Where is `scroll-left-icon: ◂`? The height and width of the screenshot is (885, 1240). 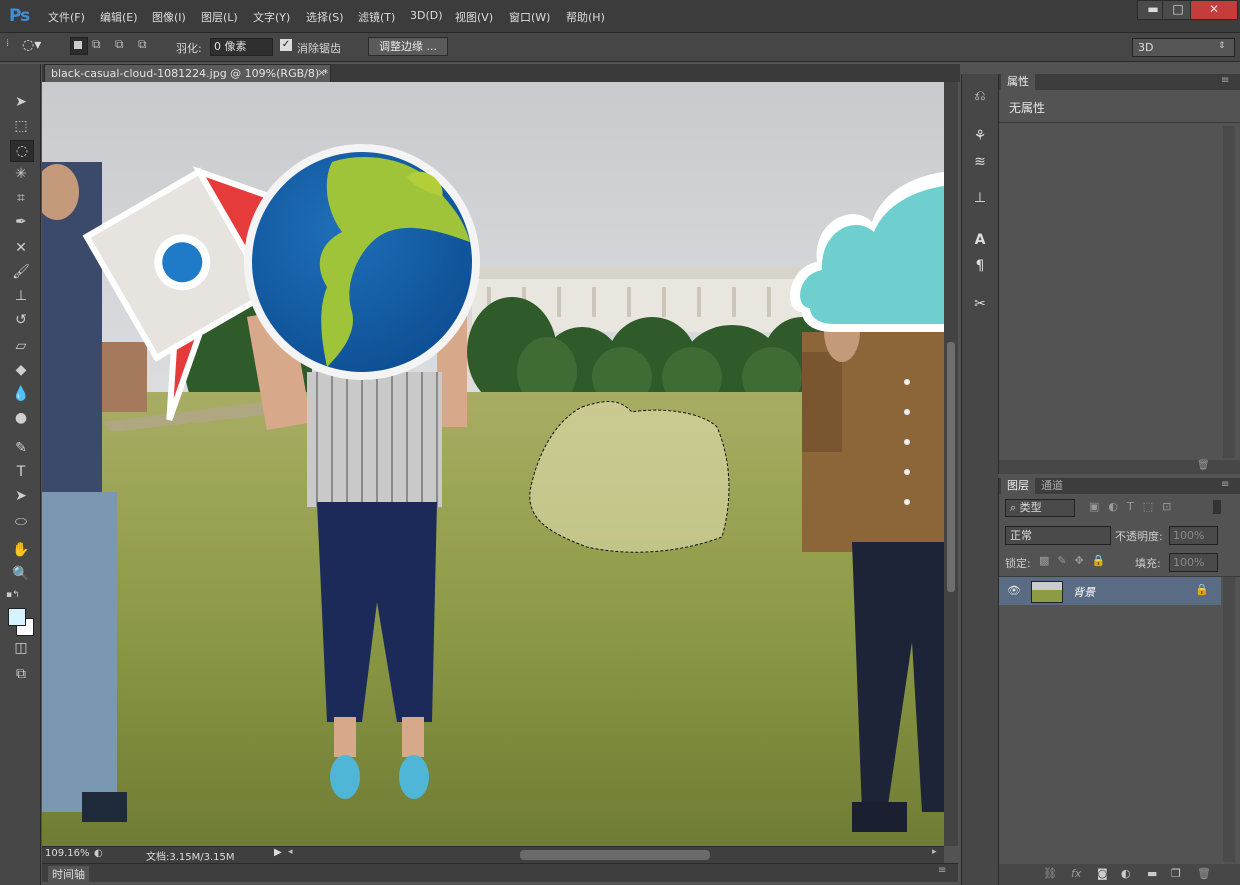 scroll-left-icon: ◂ is located at coordinates (290, 852).